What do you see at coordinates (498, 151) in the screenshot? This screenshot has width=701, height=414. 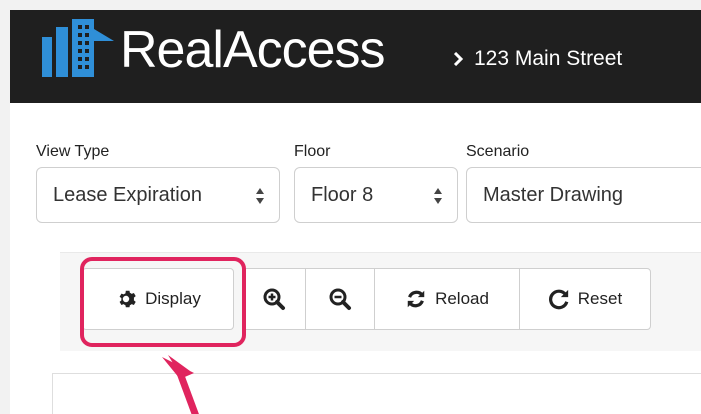 I see `scenario-label: Scenario` at bounding box center [498, 151].